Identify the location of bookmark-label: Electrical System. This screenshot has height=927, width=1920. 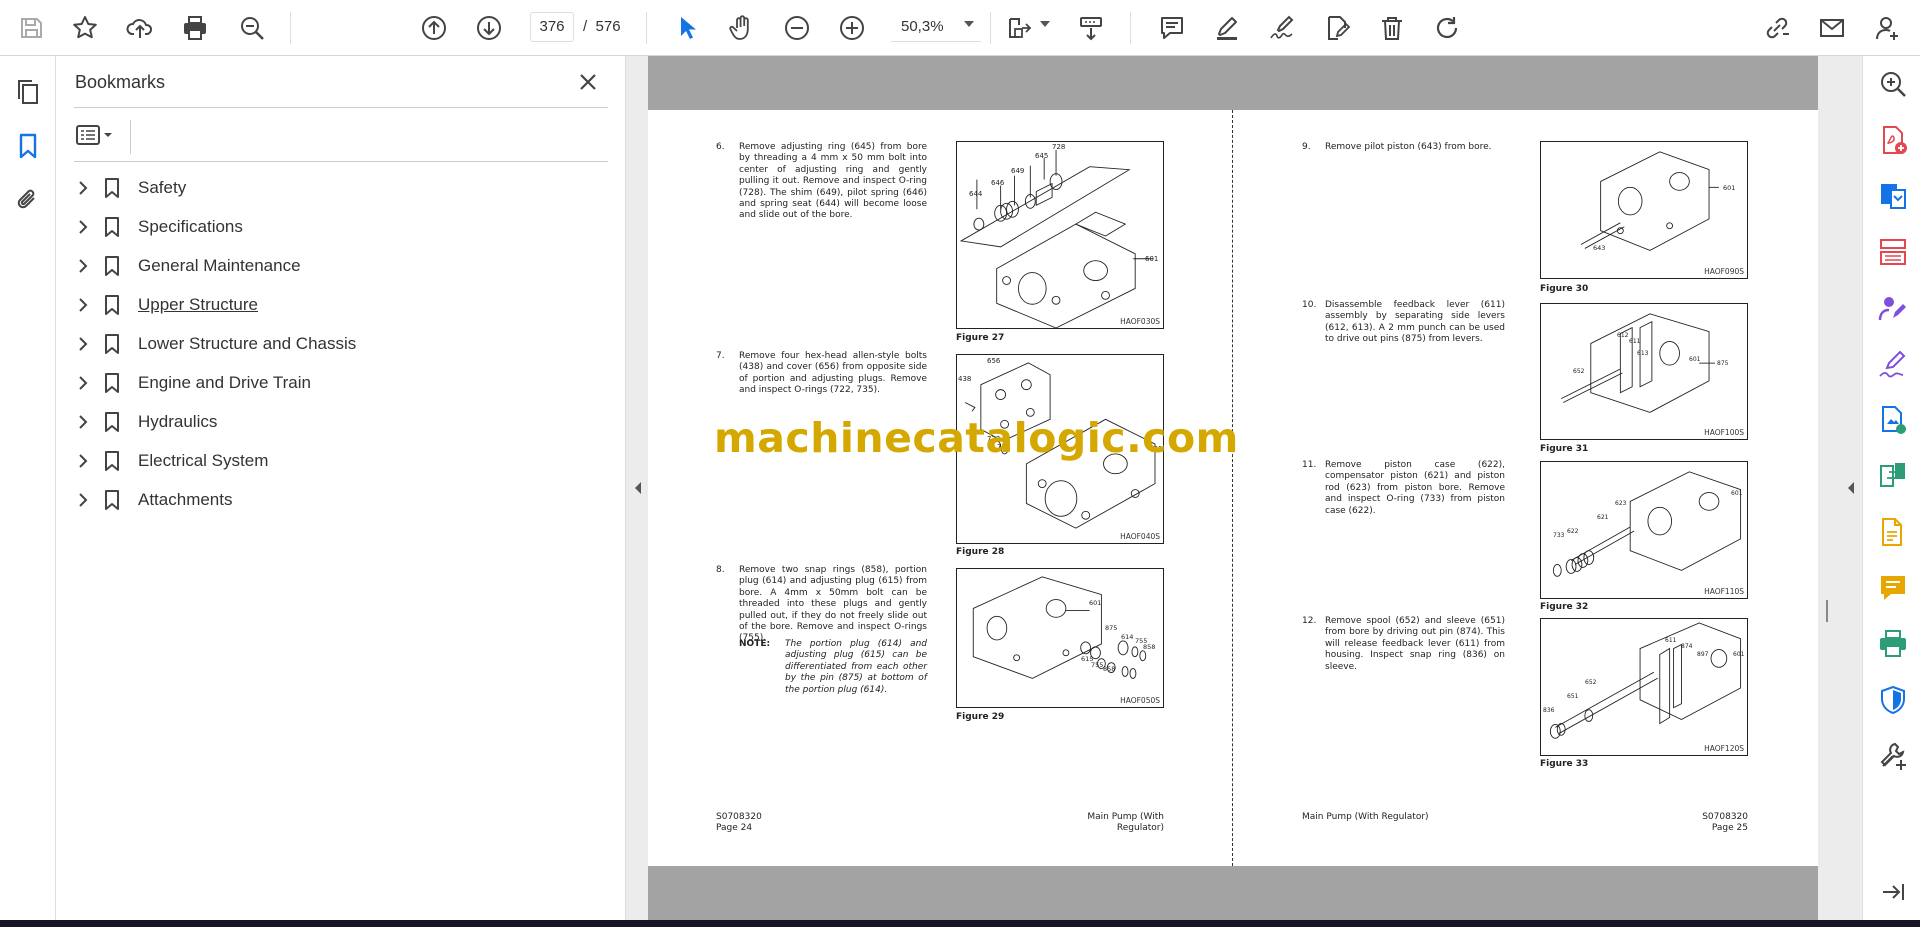
(203, 460).